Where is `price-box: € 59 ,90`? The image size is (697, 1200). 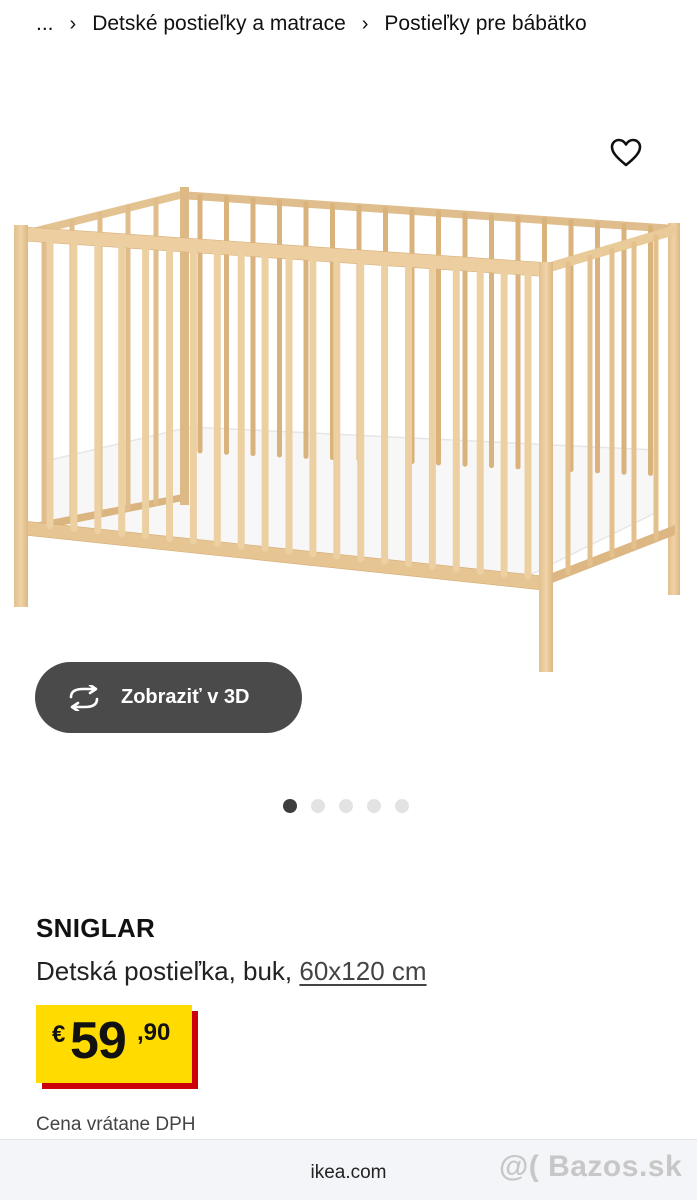
price-box: € 59 ,90 is located at coordinates (114, 1044).